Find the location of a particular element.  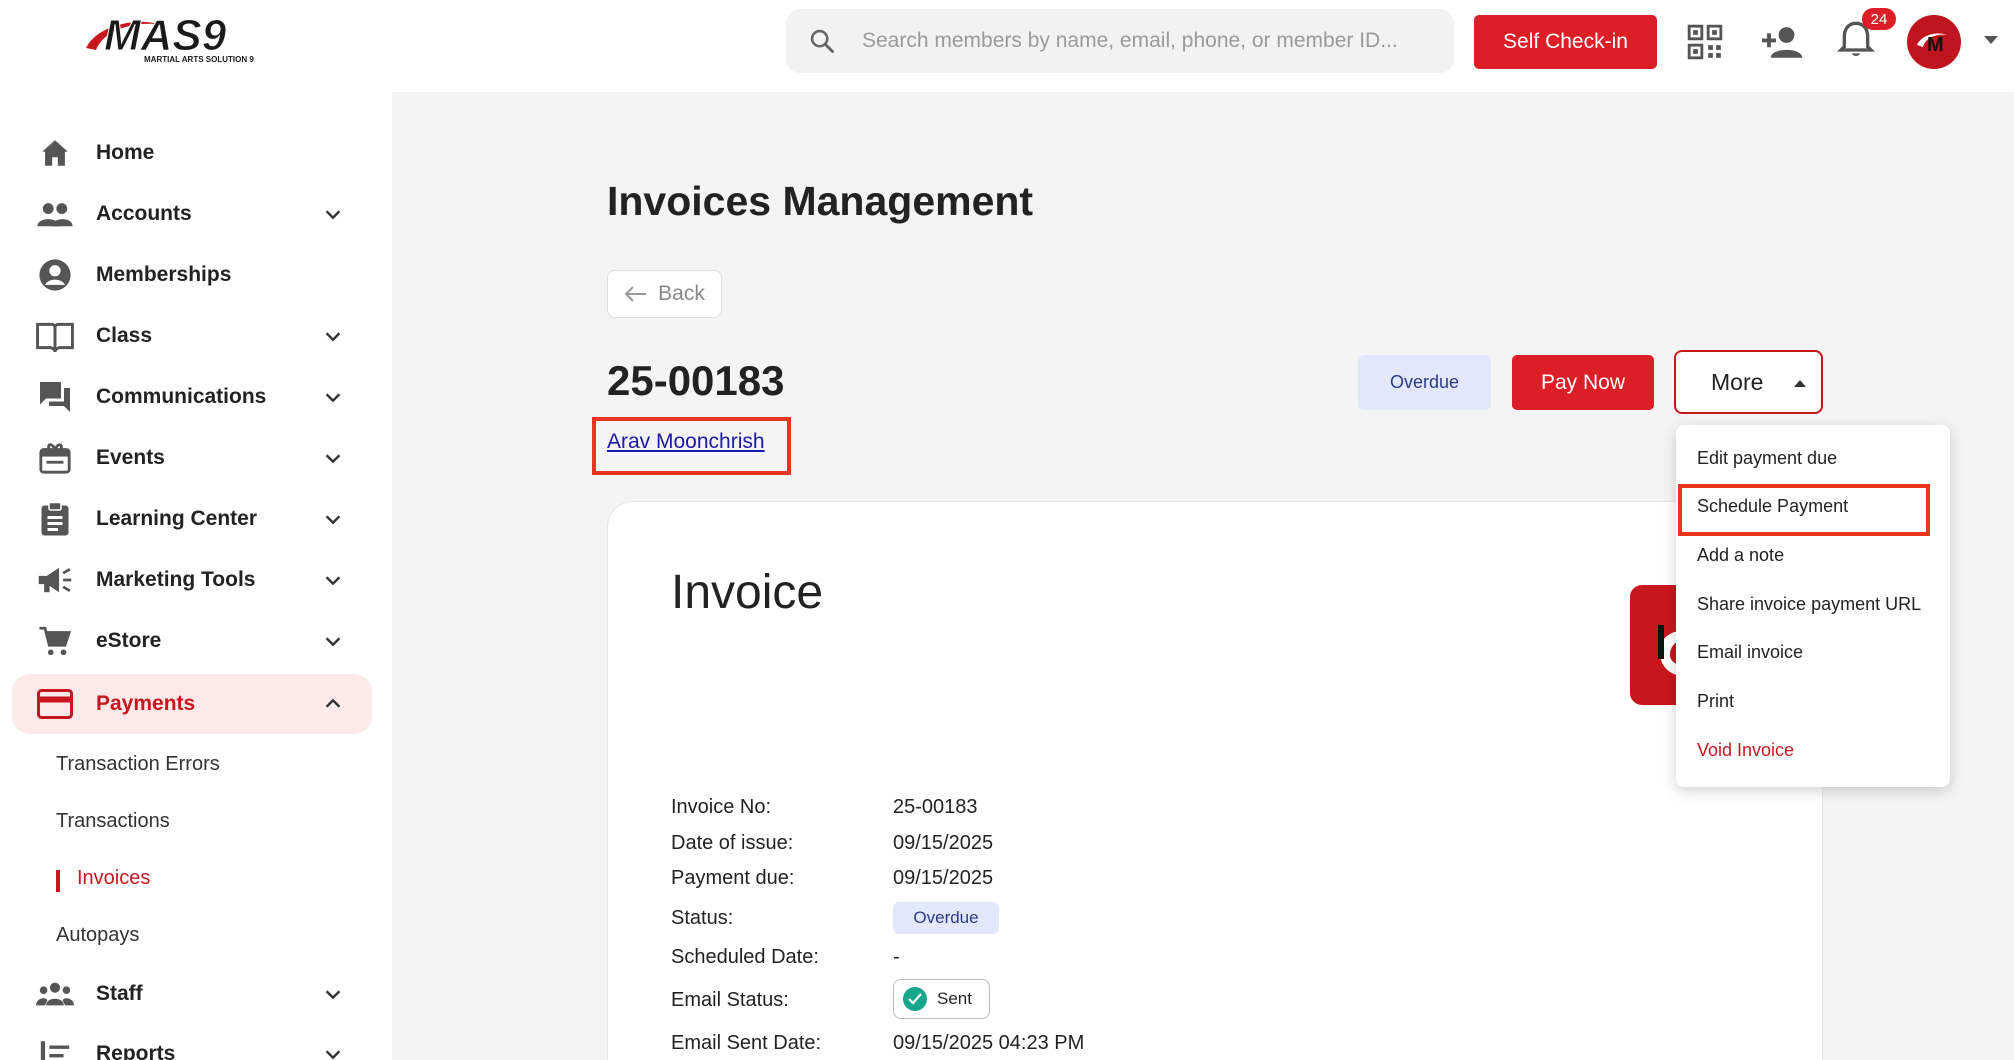

logo-subtext: MARTIAL ARTS SOLUTION 9 is located at coordinates (199, 59).